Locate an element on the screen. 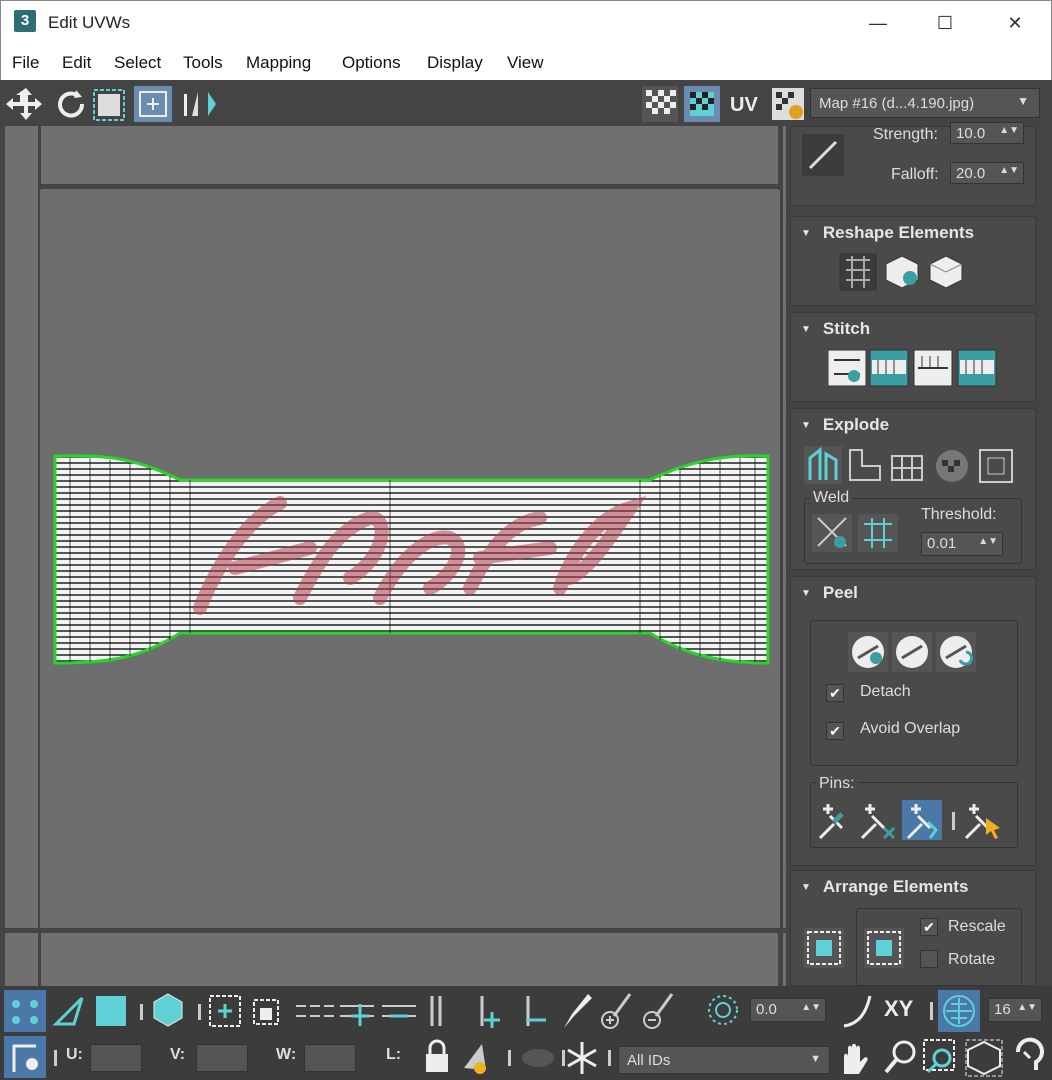 This screenshot has height=1080, width=1052. strength-spinner: 10.0 ▲▼ is located at coordinates (987, 133).